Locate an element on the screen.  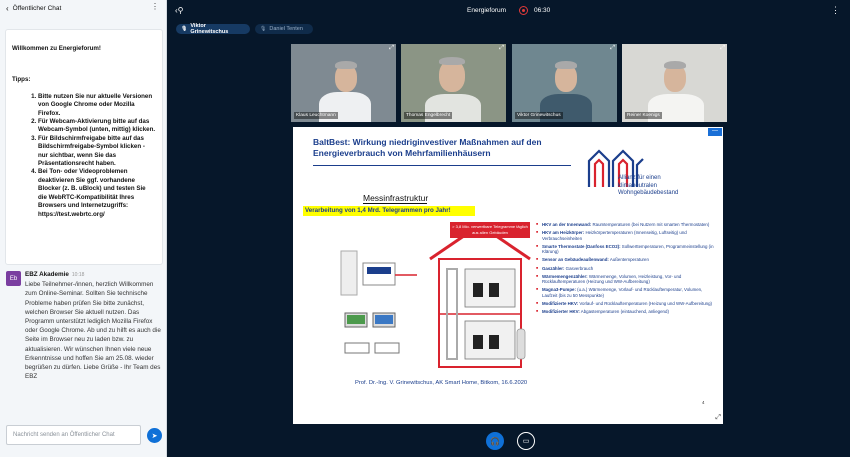
item-label: Modifizierter HKV: is located at coordinates (561, 312).